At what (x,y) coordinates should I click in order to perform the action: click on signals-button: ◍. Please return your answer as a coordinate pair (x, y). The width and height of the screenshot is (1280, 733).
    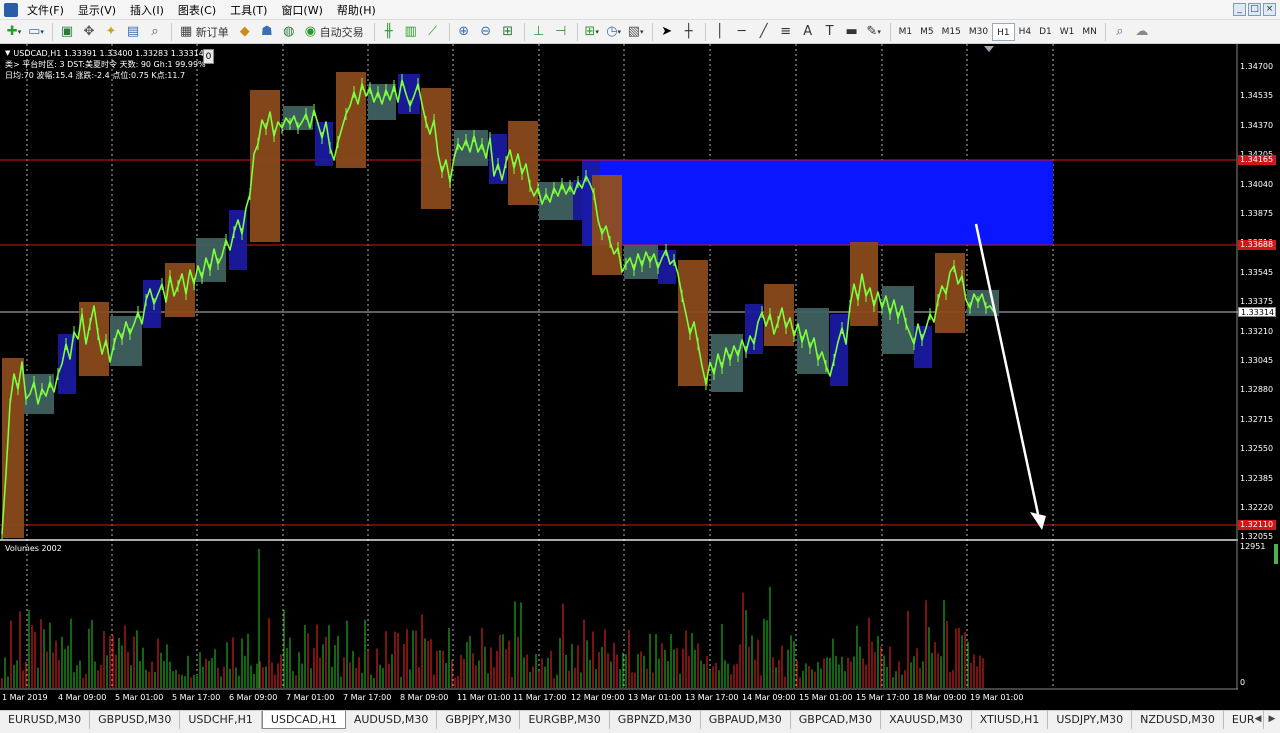
    Looking at the image, I should click on (289, 32).